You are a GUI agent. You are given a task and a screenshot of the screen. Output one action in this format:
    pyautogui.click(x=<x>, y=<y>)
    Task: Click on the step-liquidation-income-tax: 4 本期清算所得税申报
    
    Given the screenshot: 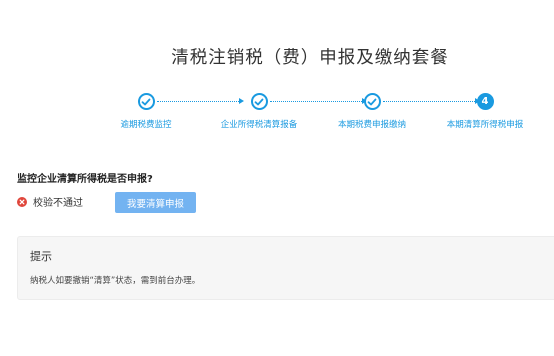 What is the action you would take?
    pyautogui.click(x=485, y=111)
    